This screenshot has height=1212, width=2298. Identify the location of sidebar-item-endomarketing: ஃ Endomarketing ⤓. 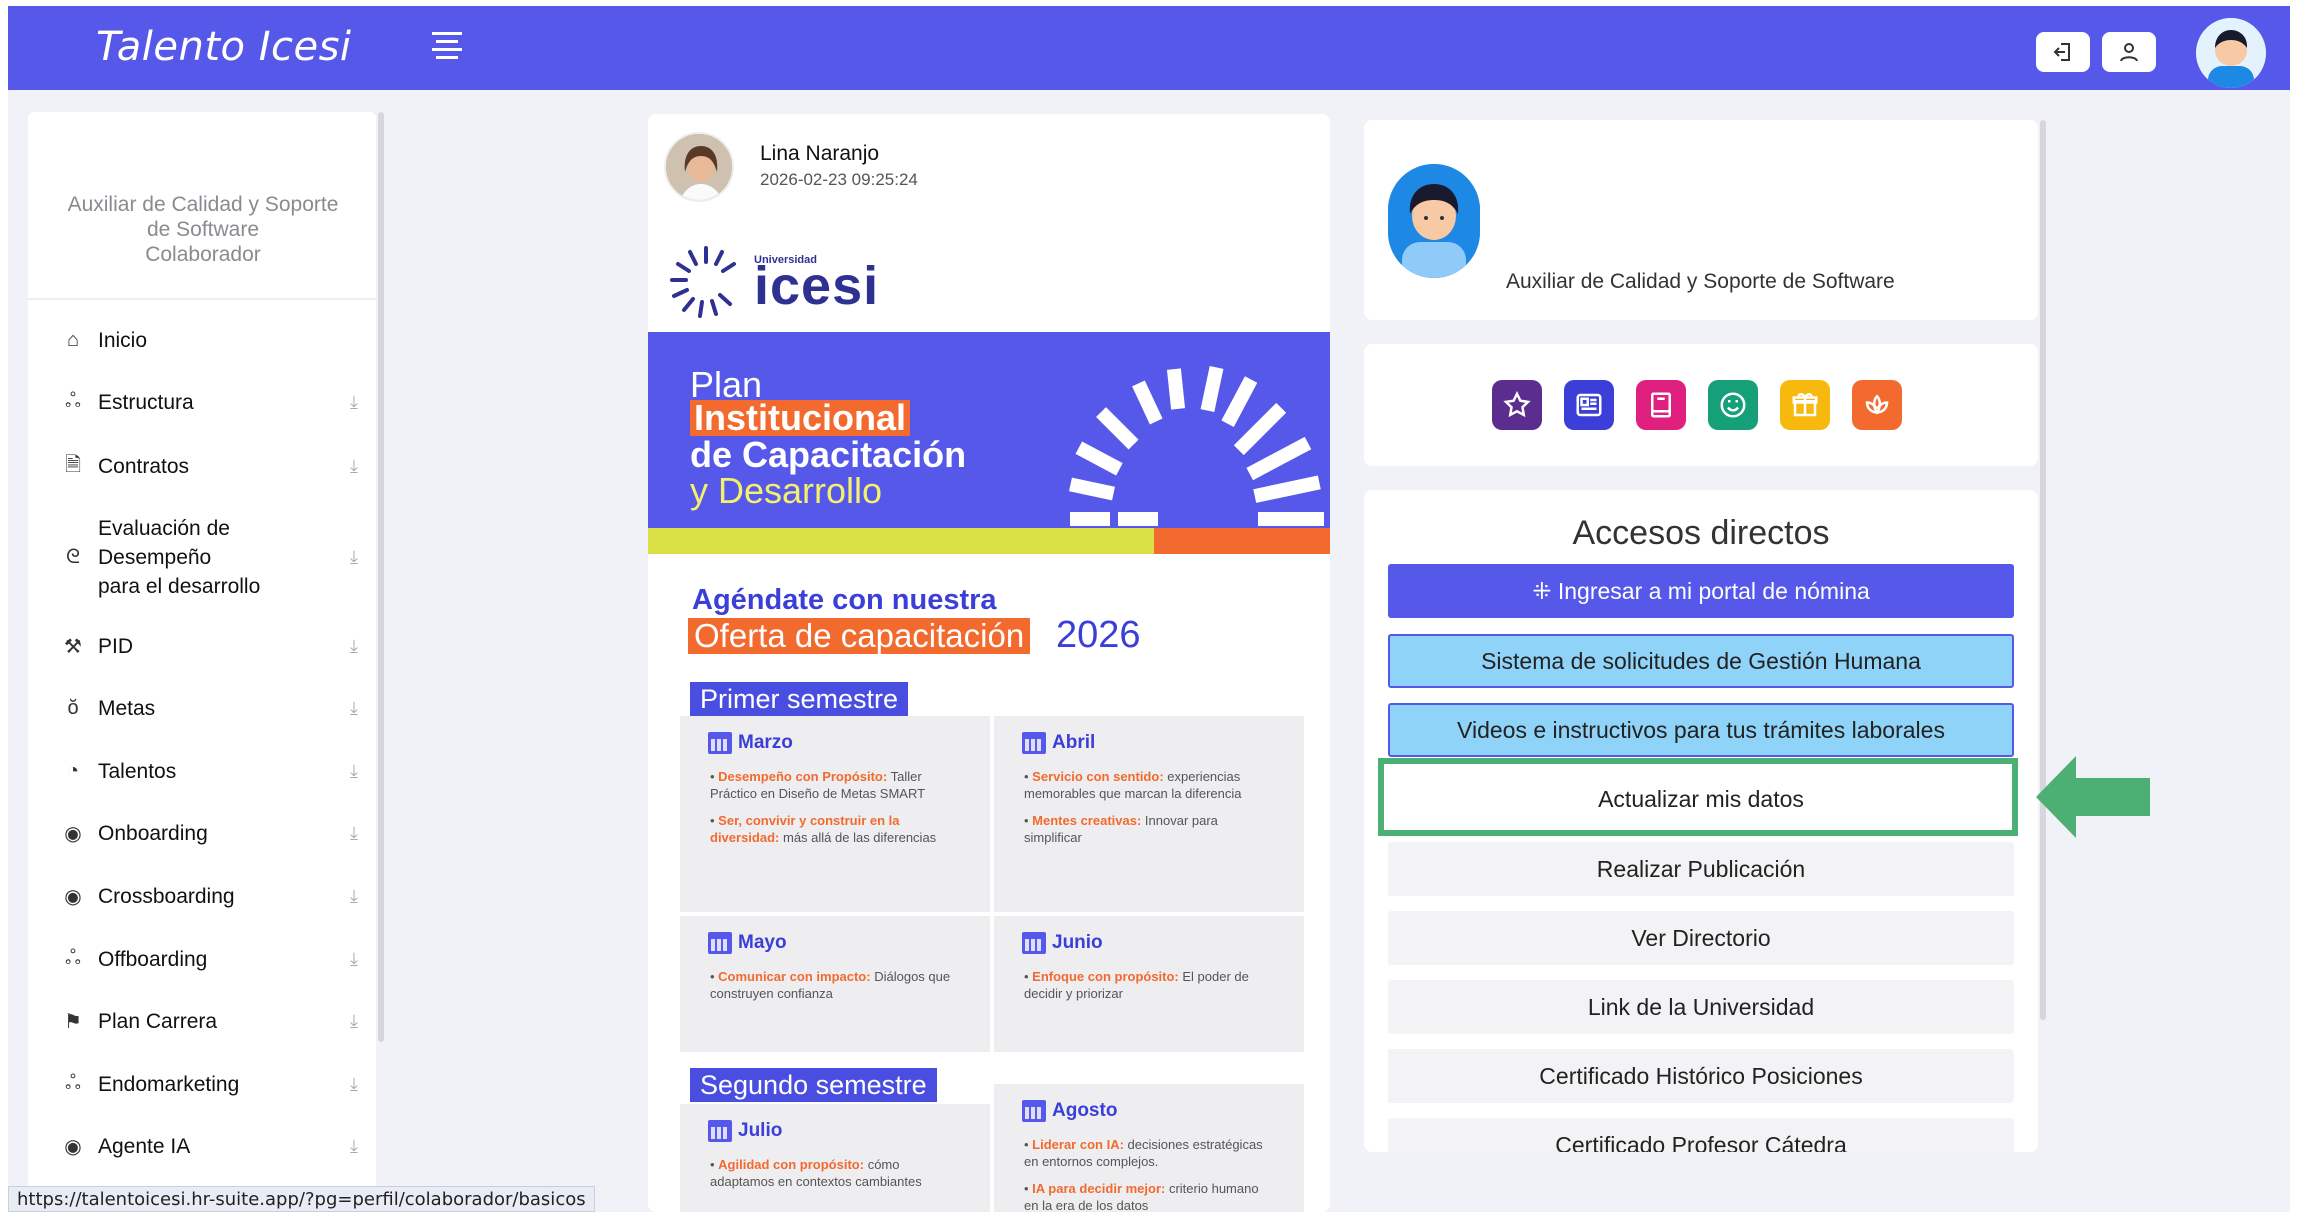
(208, 1084).